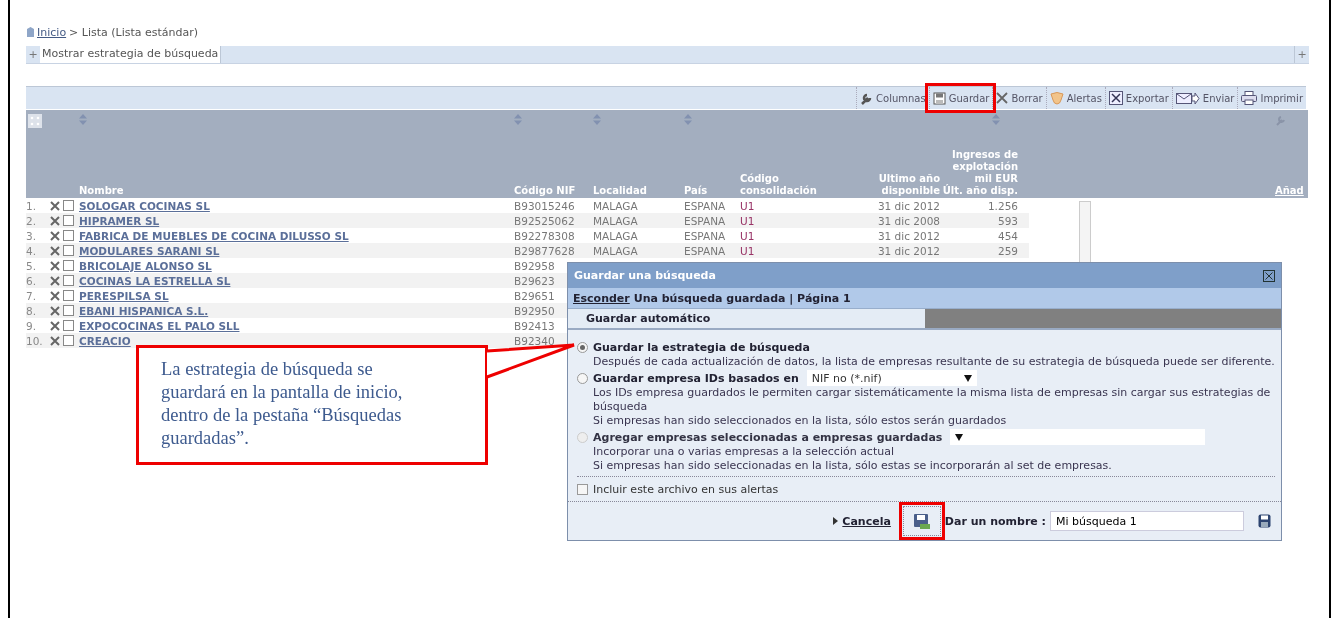  What do you see at coordinates (582, 489) in the screenshot?
I see `checkbox` at bounding box center [582, 489].